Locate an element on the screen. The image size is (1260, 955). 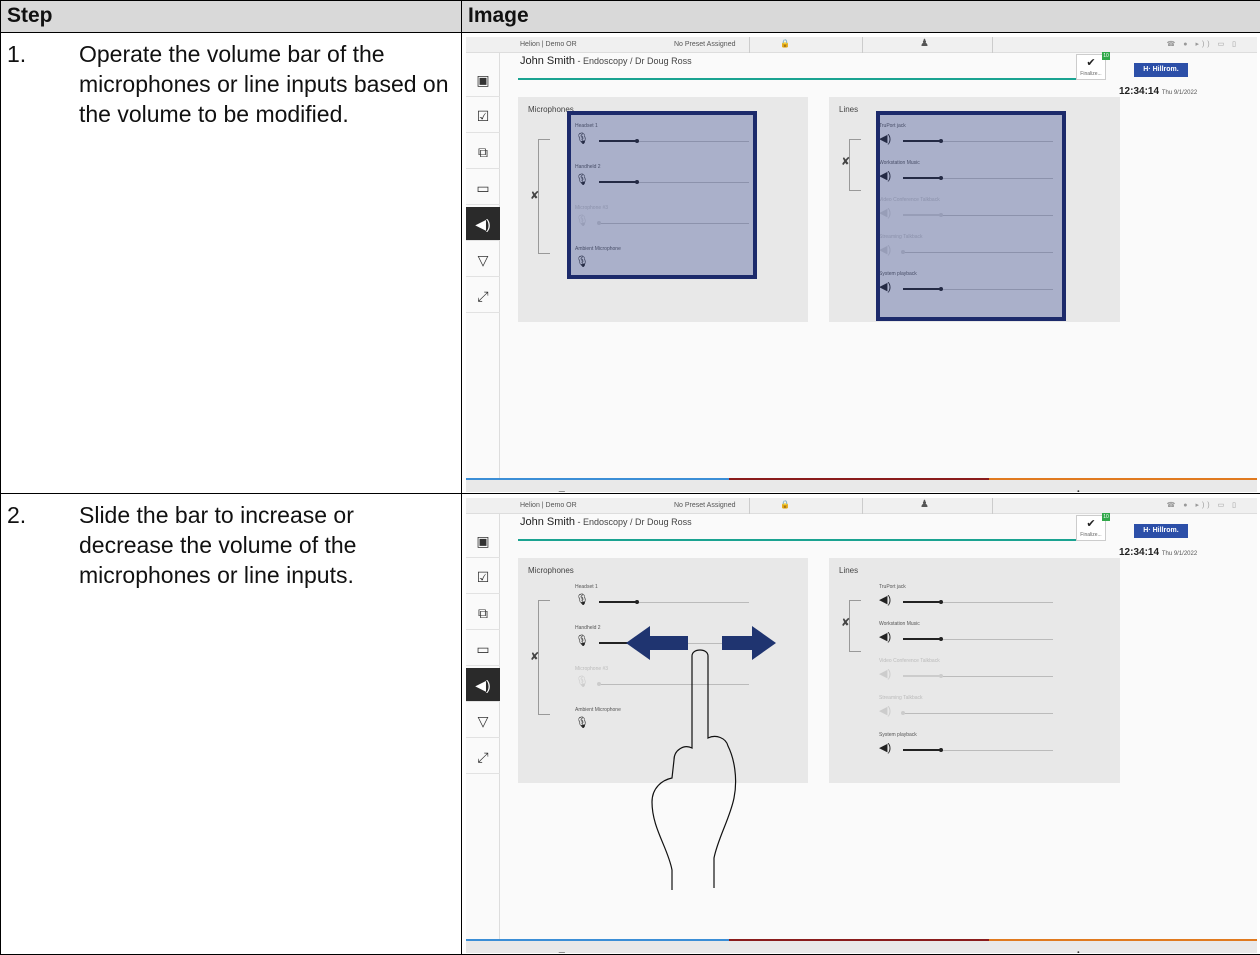
tab-icon: ◙ is located at coordinates (831, 490).